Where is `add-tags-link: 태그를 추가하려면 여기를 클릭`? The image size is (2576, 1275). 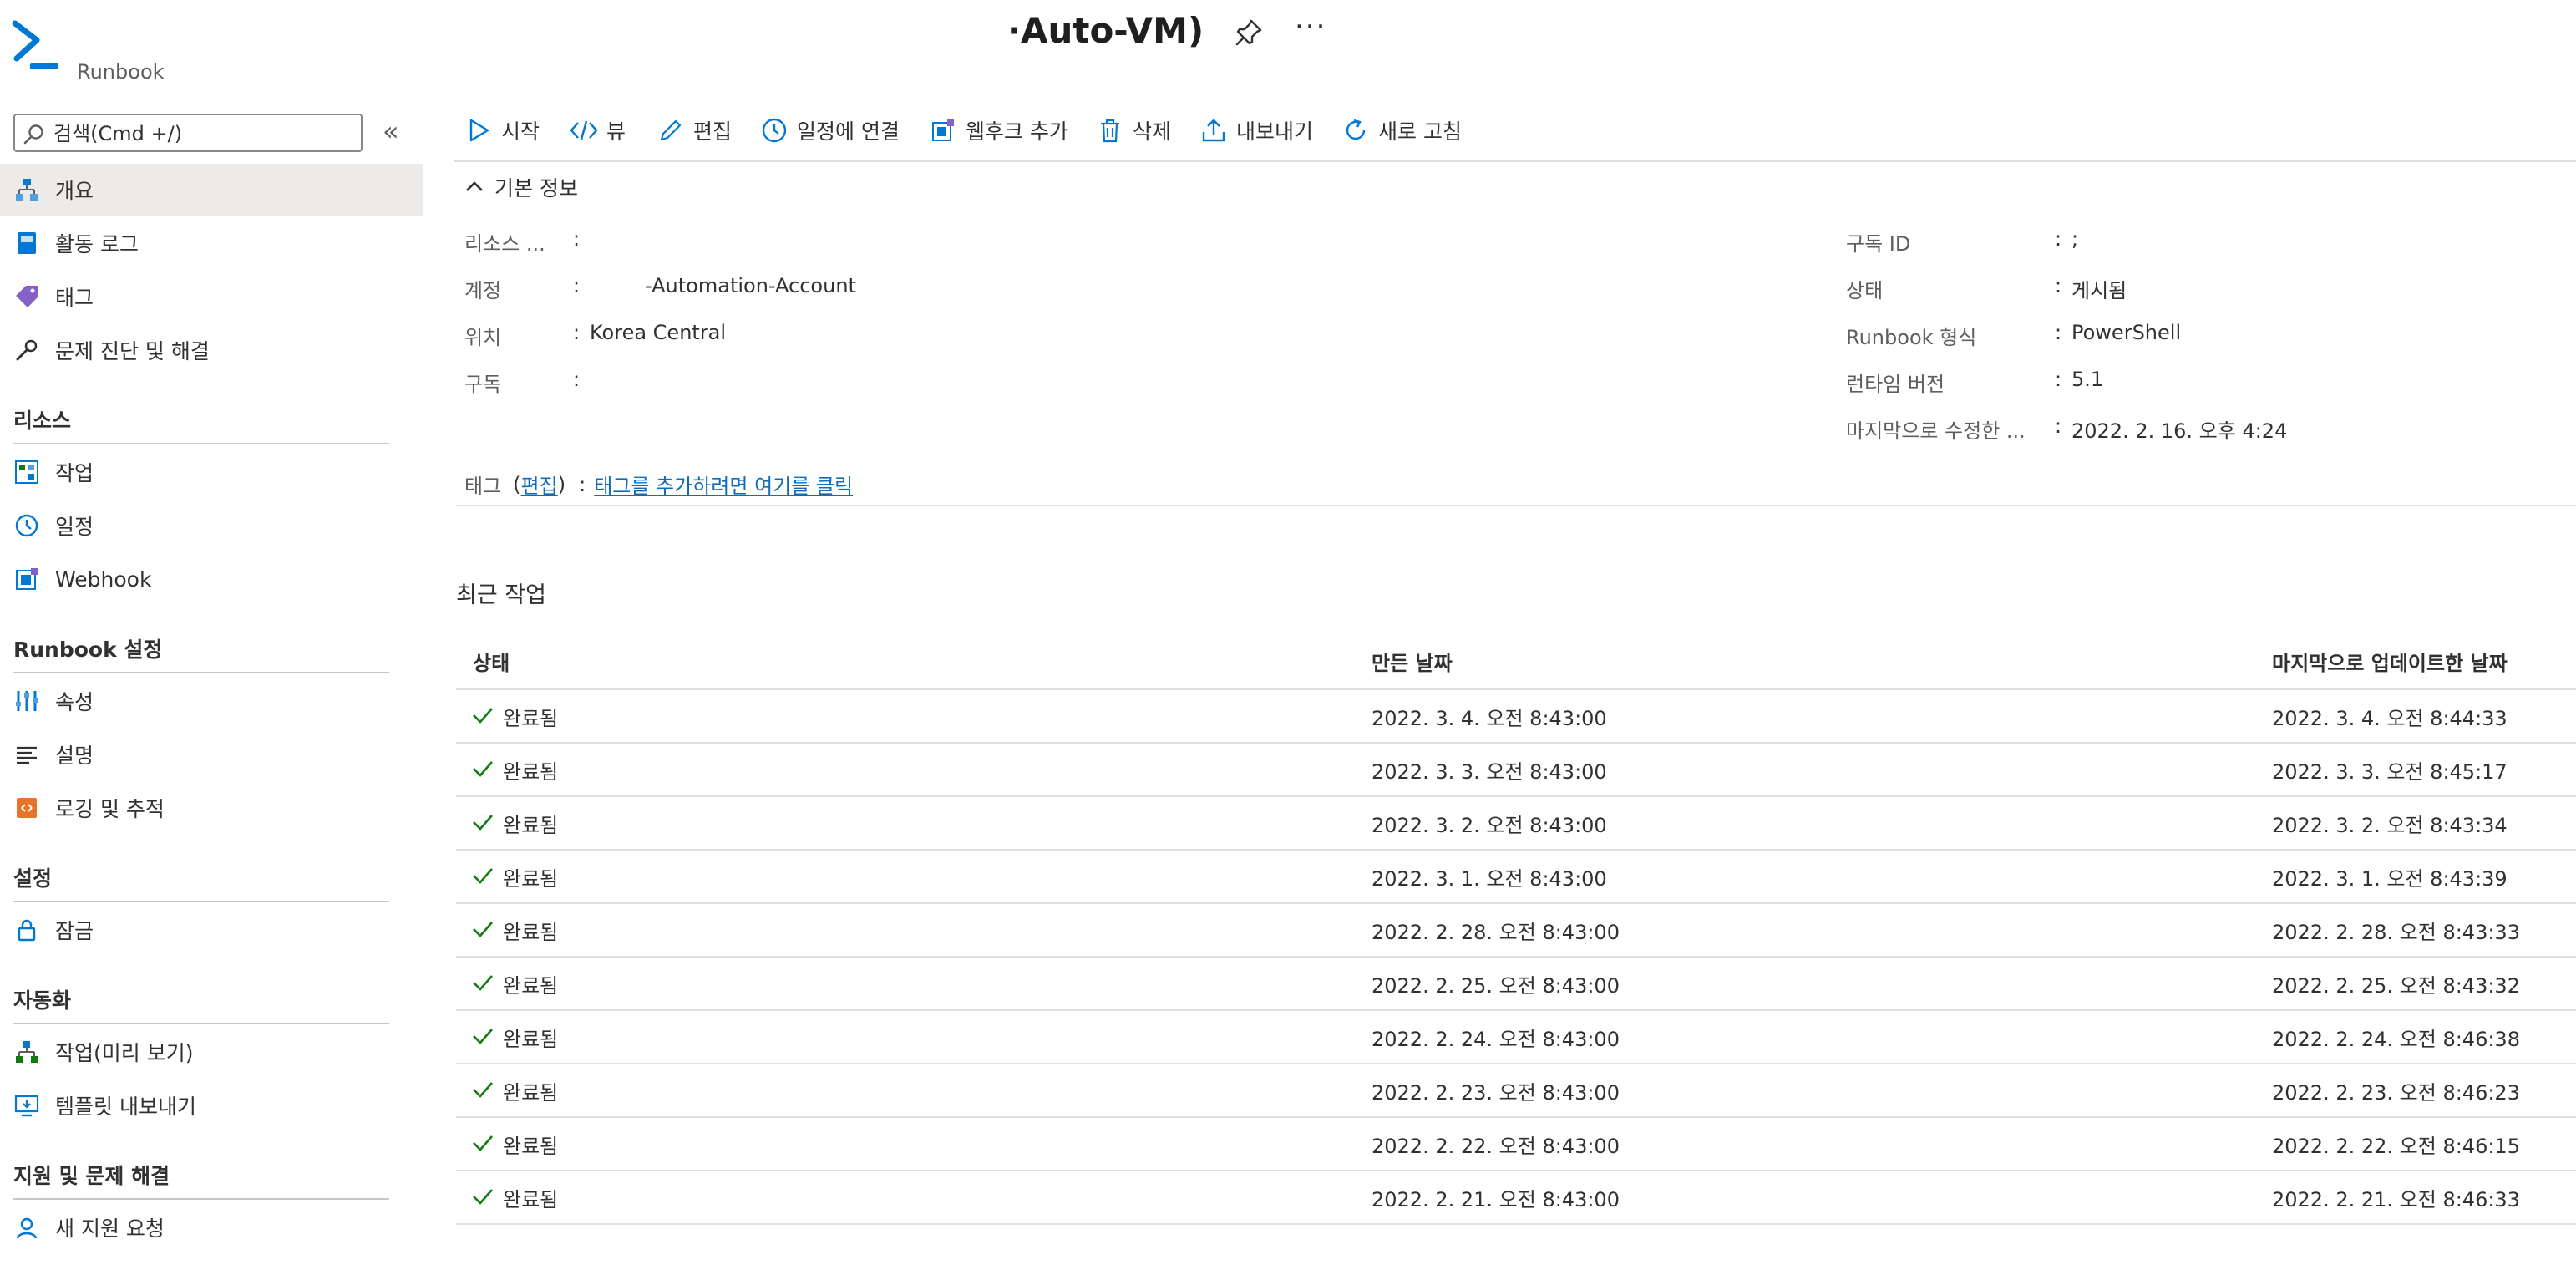 add-tags-link: 태그를 추가하려면 여기를 클릭 is located at coordinates (723, 484).